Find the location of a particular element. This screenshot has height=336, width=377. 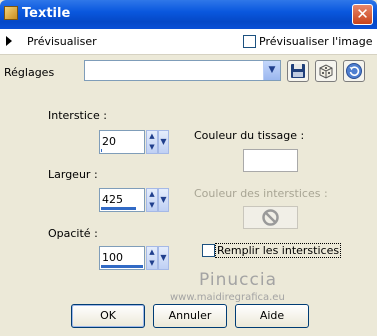

settings-label: Réglages is located at coordinates (29, 72).